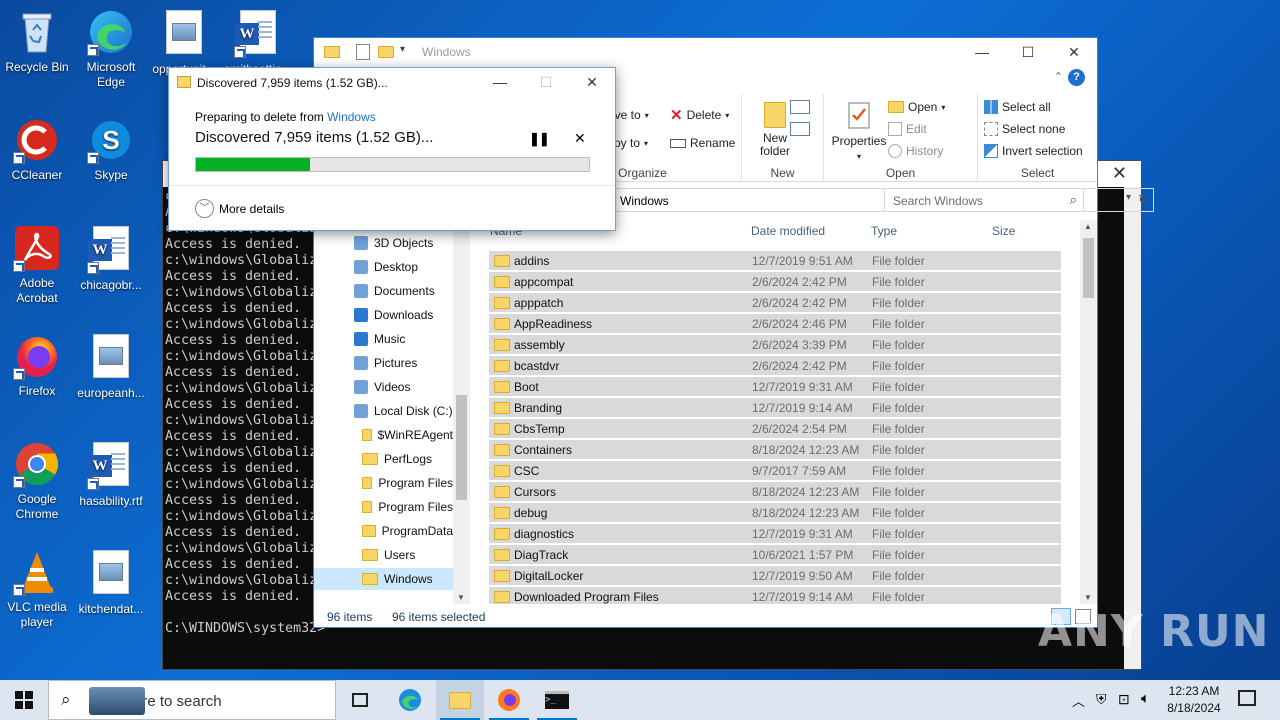 Image resolution: width=1280 pixels, height=720 pixels. What do you see at coordinates (192, 700) in the screenshot?
I see `taskbar-search-input: ⌕ Type here to search` at bounding box center [192, 700].